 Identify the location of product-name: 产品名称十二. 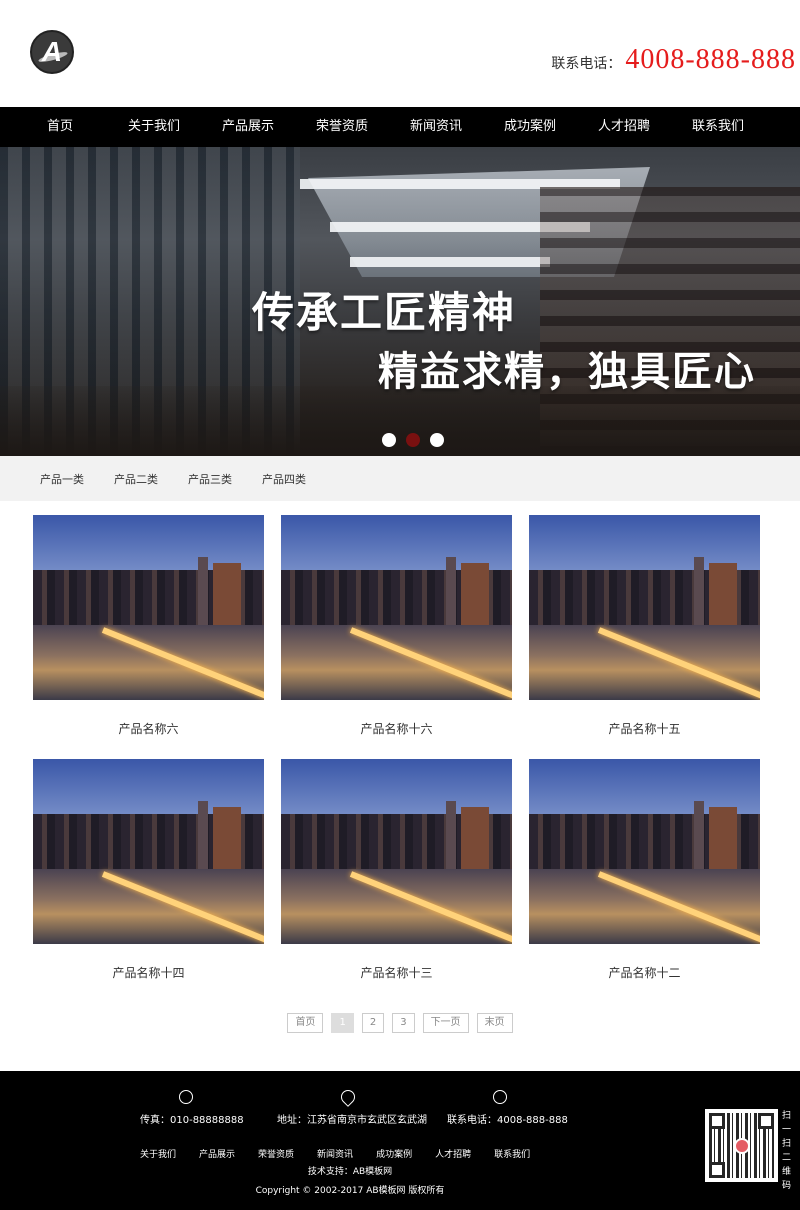
(644, 972).